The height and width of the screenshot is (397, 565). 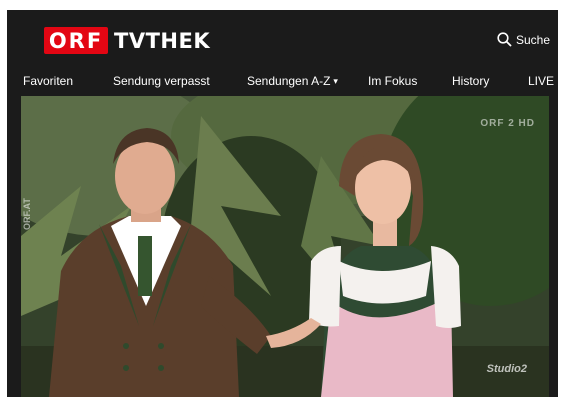 What do you see at coordinates (470, 81) in the screenshot?
I see `nav-item-history: History` at bounding box center [470, 81].